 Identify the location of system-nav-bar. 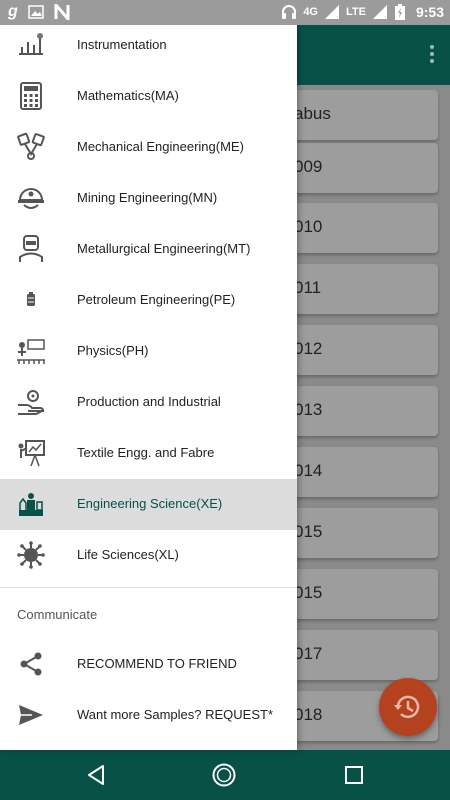
(225, 775).